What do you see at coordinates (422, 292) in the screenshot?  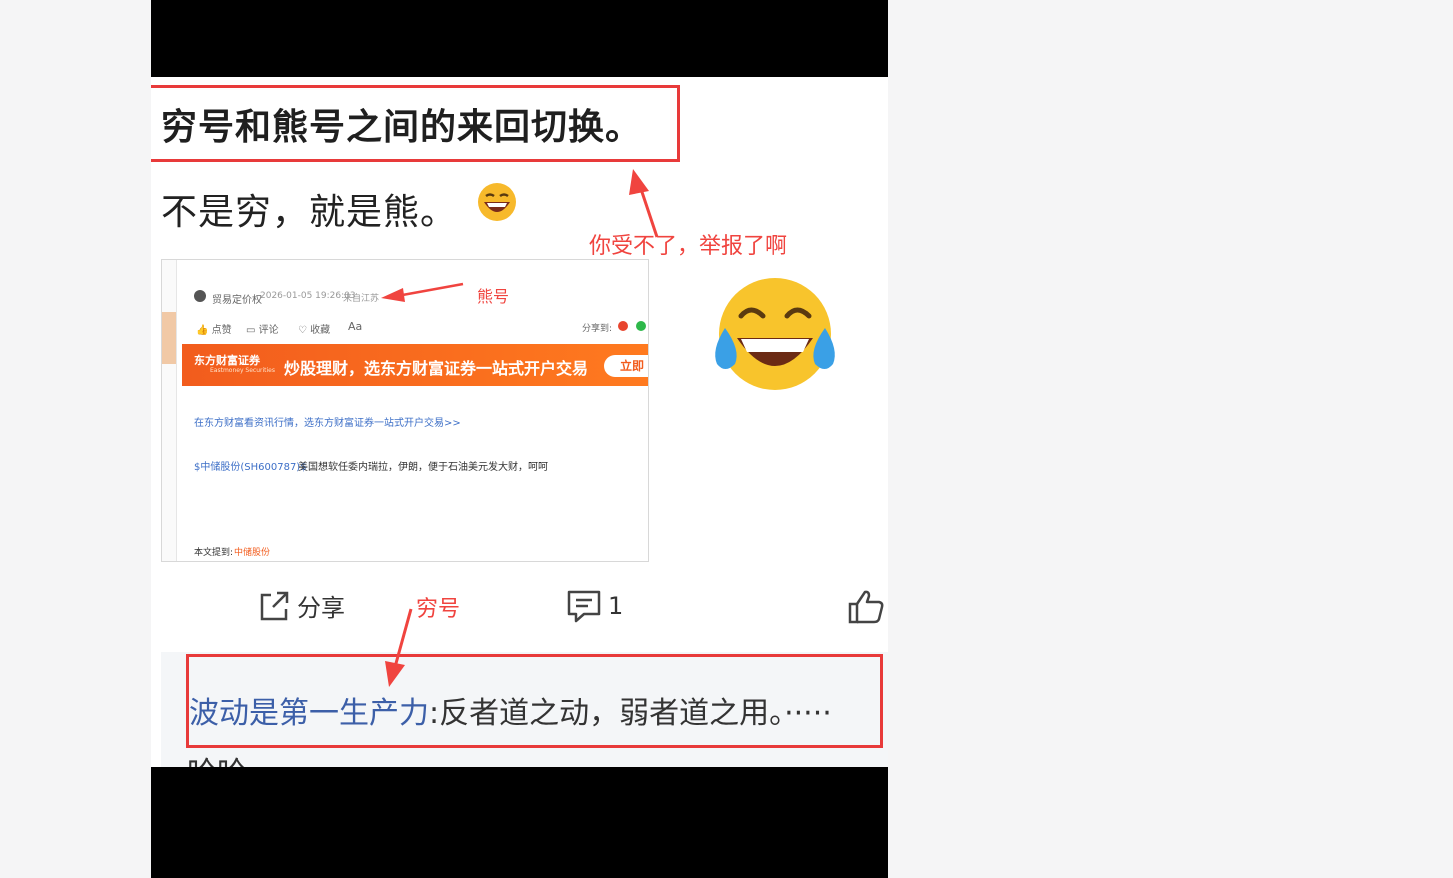 I see `annotation-arrow-left` at bounding box center [422, 292].